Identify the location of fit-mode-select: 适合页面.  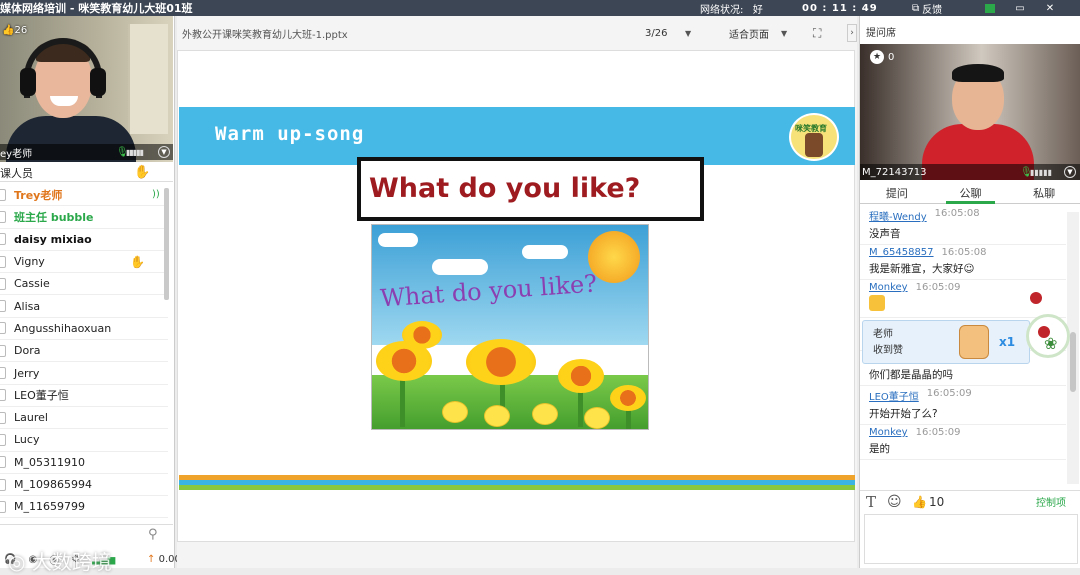
(749, 33).